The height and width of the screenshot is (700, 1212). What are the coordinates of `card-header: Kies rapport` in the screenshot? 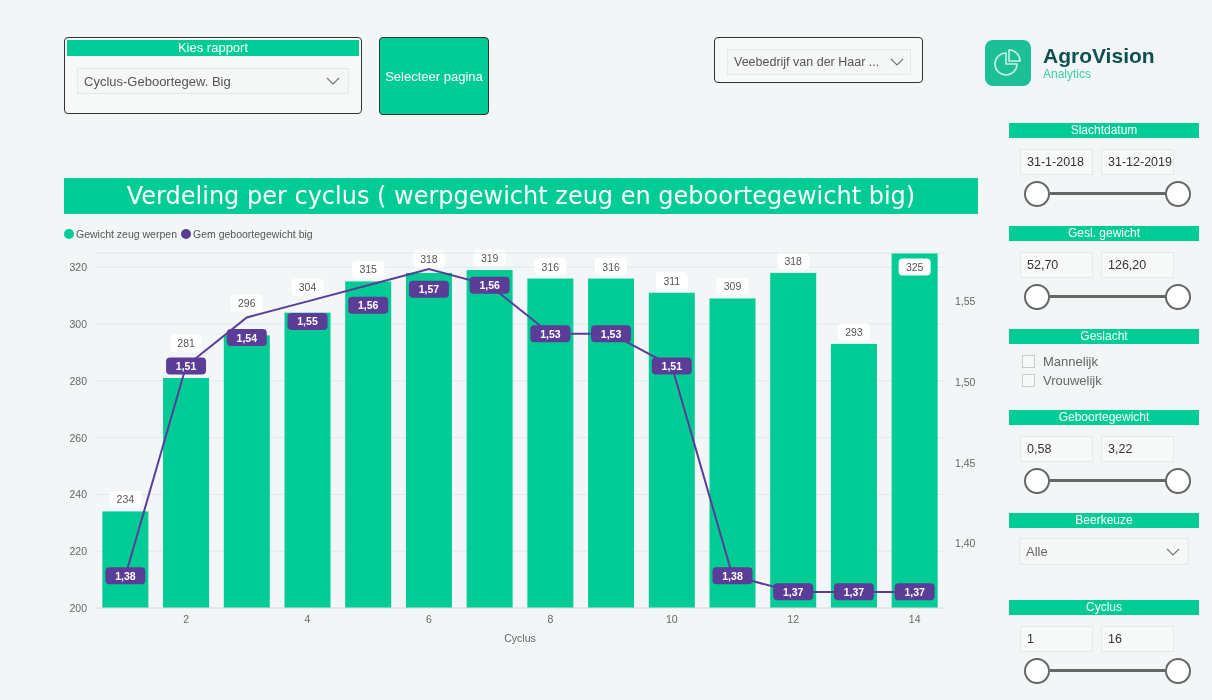 It's located at (213, 48).